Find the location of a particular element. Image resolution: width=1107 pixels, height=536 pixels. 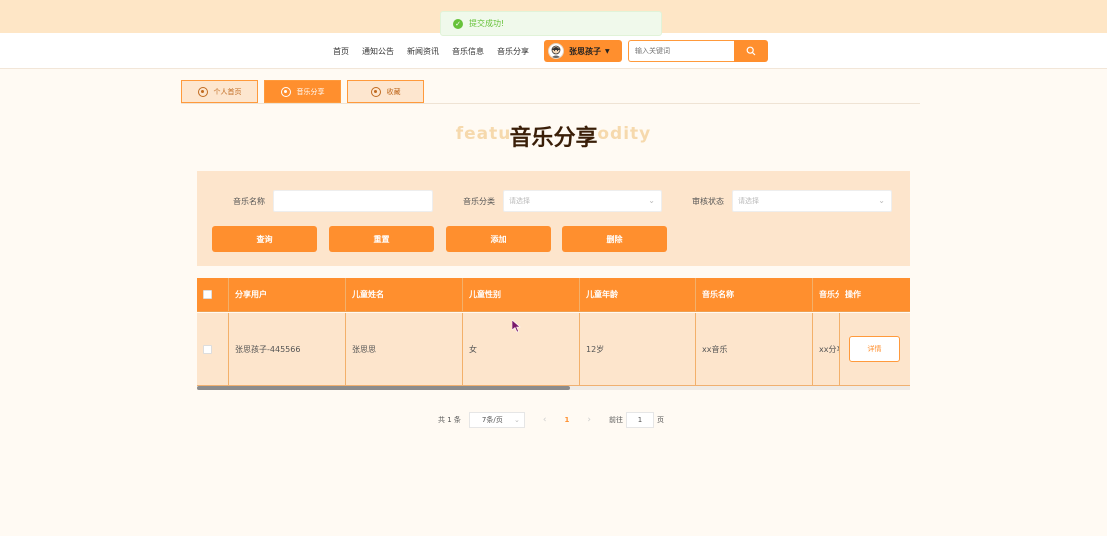

pagination: 共 1 条 7条/页 ⌄ ‹ 1 › 前往 1 页 is located at coordinates (551, 420).